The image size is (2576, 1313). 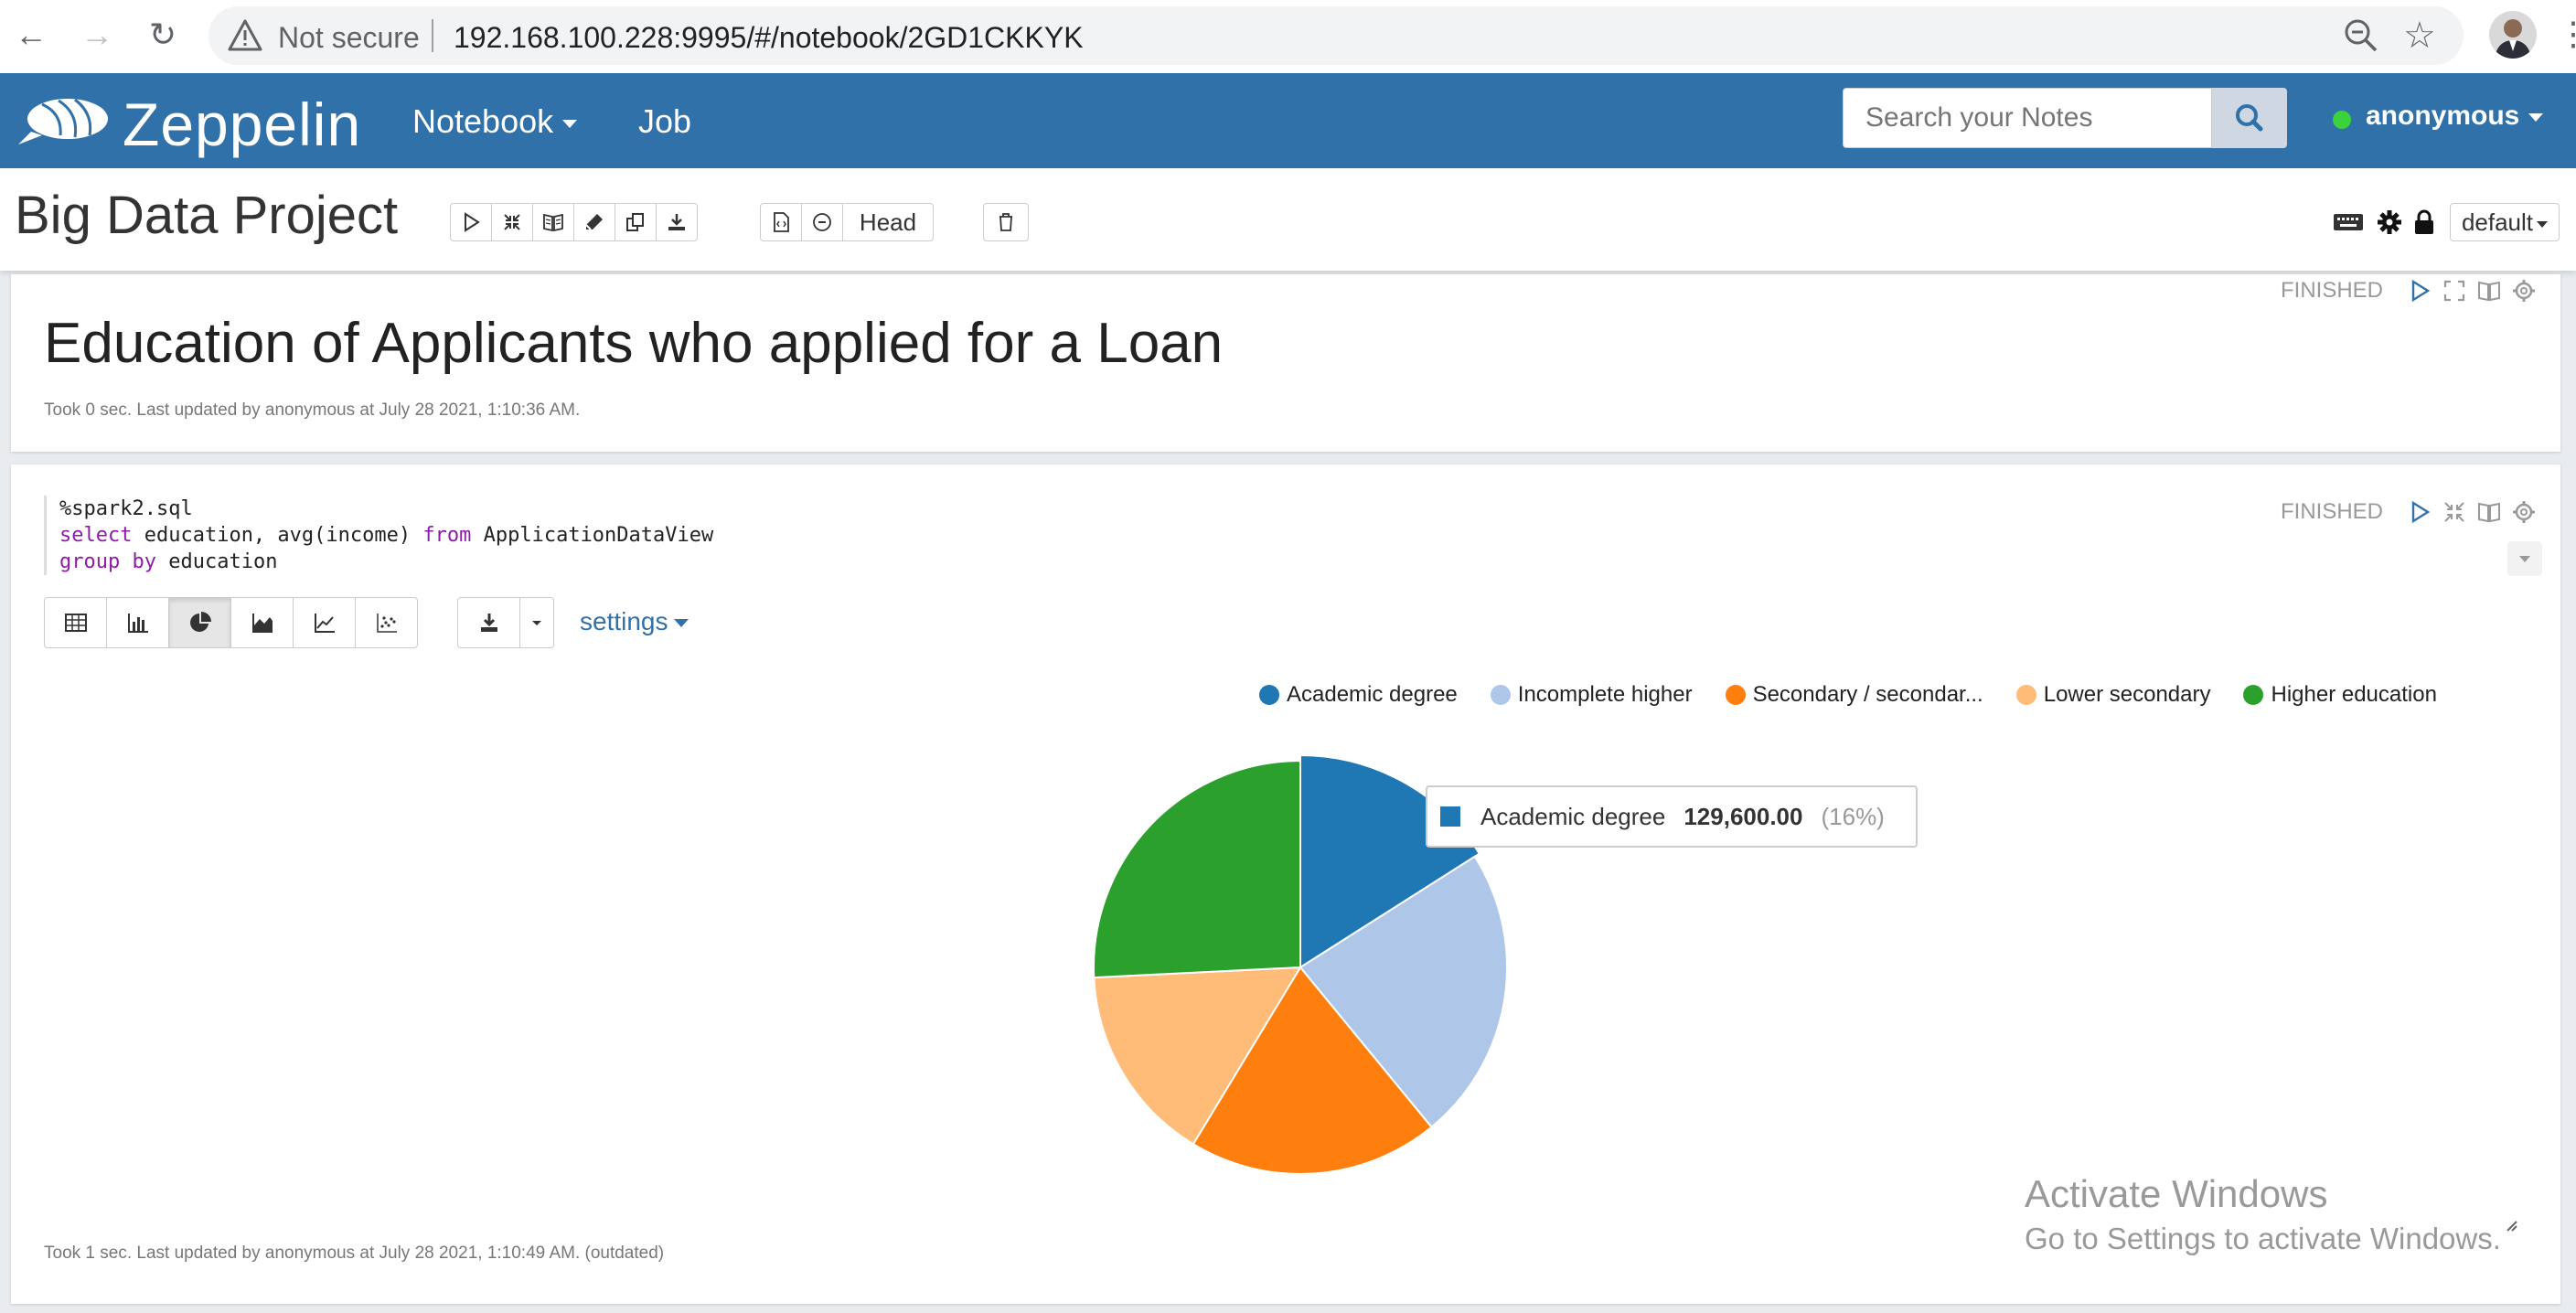 I want to click on settings-label: settings, so click(x=624, y=621).